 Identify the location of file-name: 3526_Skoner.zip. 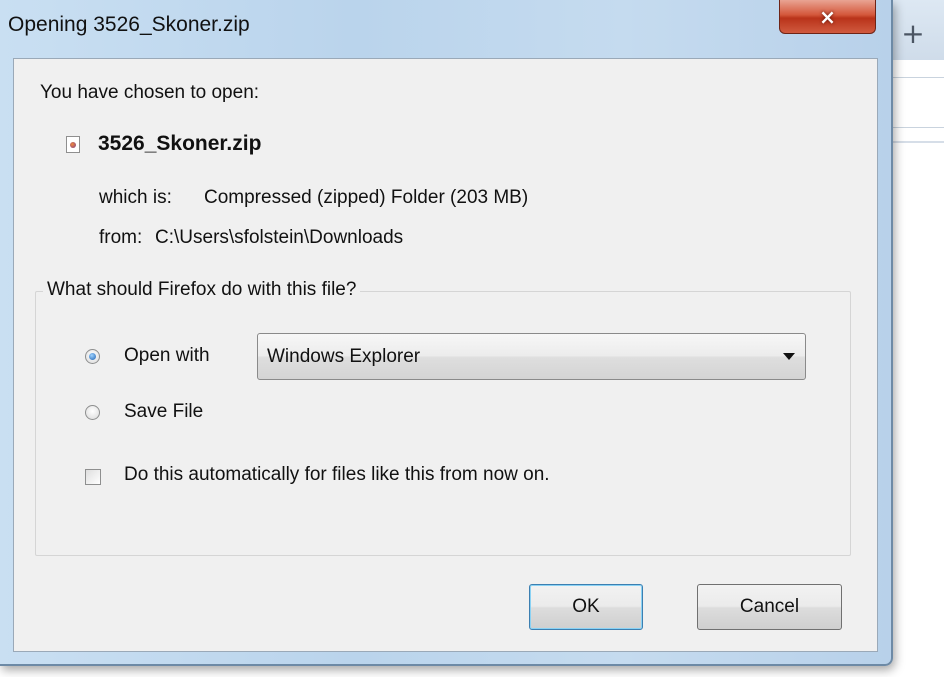
(180, 143).